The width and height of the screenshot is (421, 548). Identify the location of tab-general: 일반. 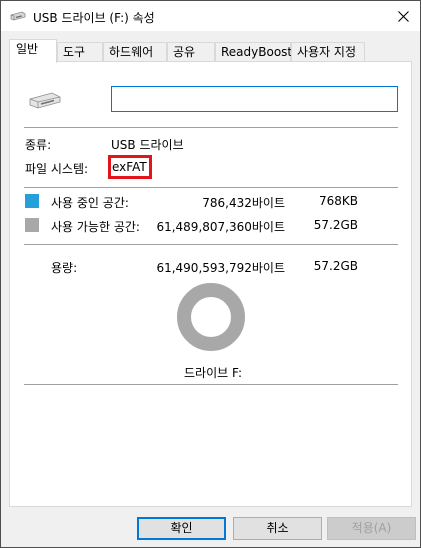
(33, 51).